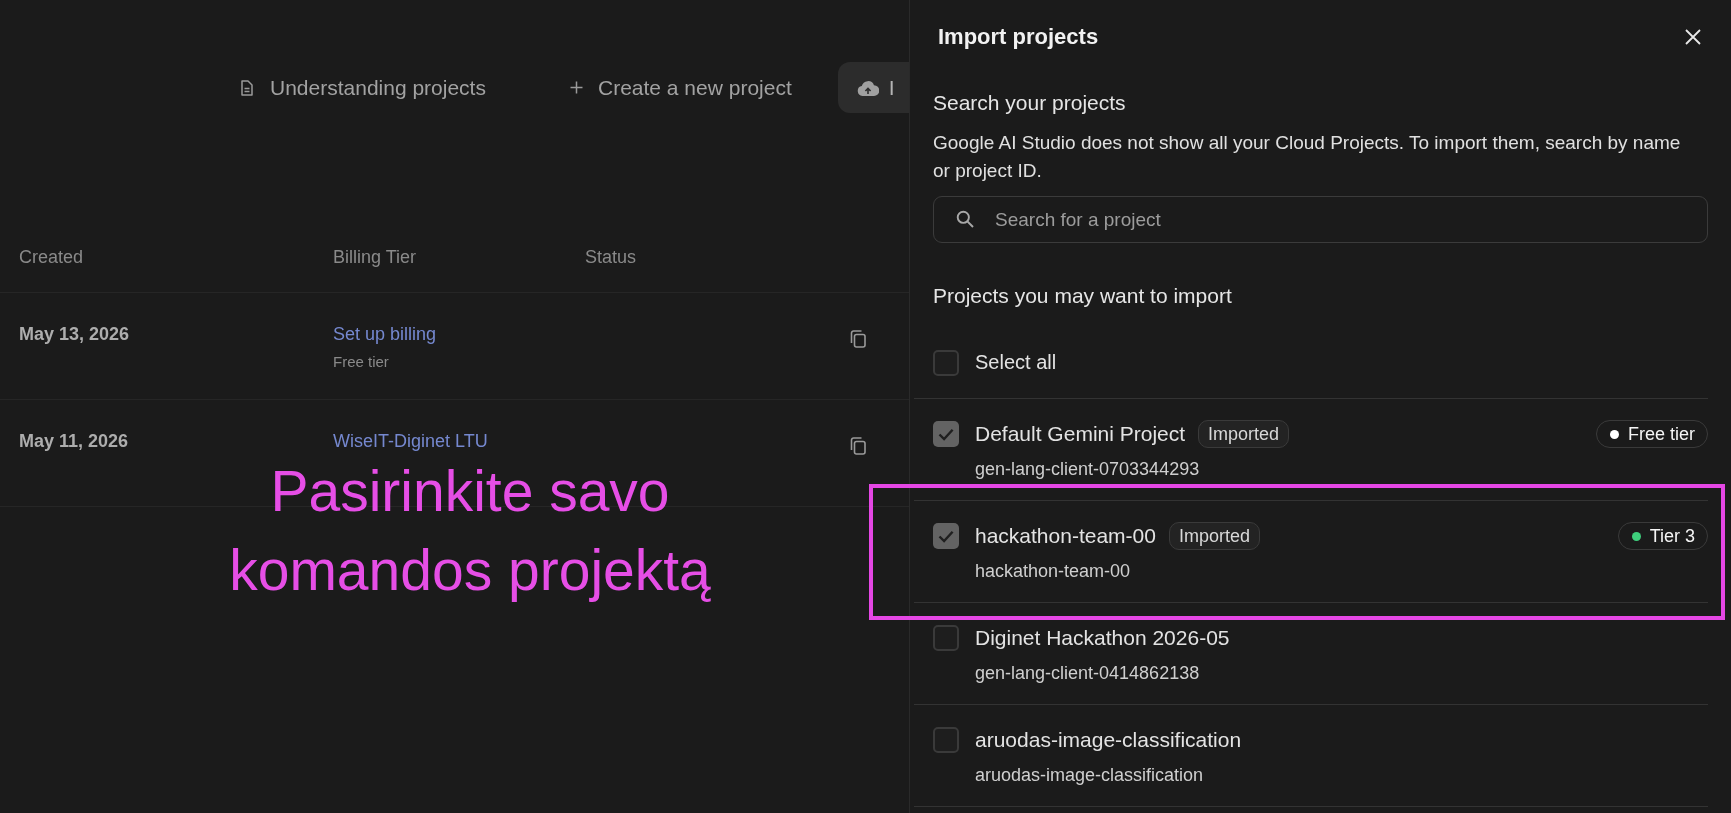  I want to click on search-icon, so click(965, 219).